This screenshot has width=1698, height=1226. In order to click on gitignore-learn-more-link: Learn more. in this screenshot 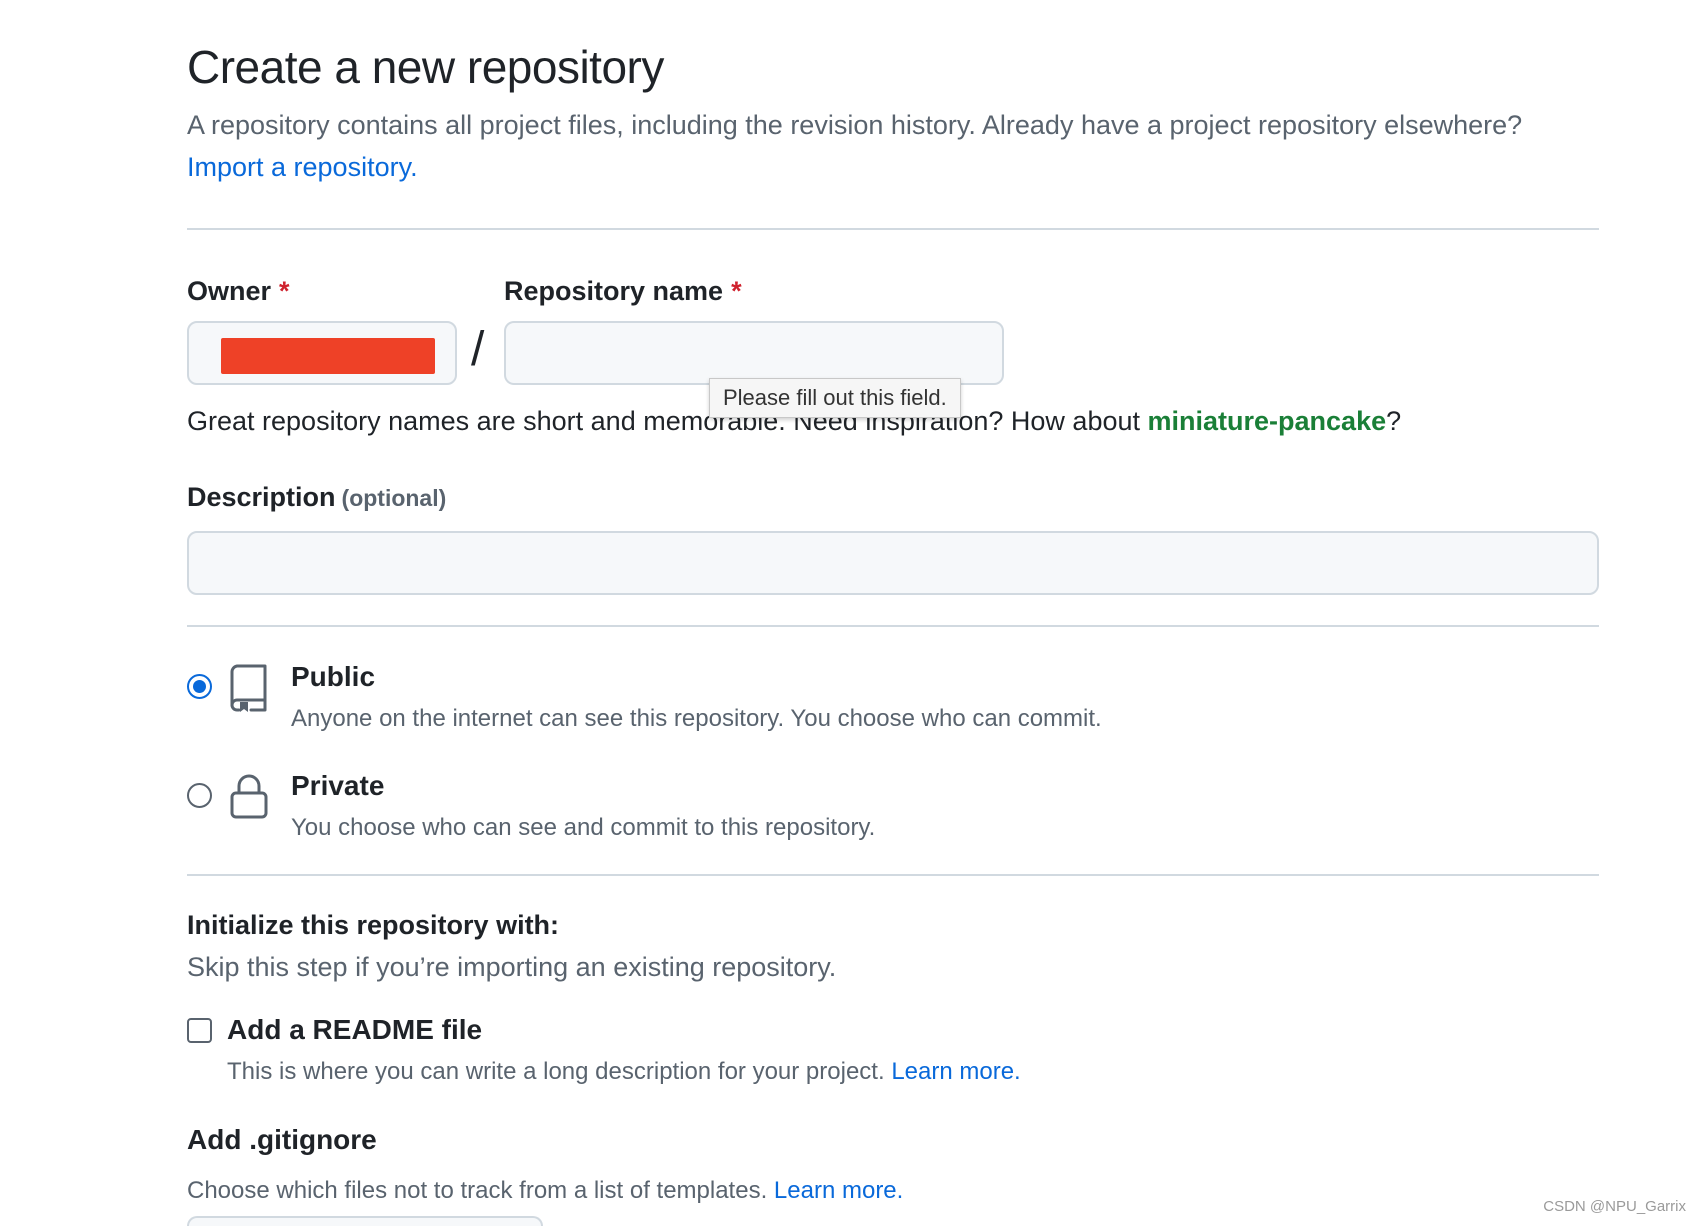, I will do `click(838, 1190)`.